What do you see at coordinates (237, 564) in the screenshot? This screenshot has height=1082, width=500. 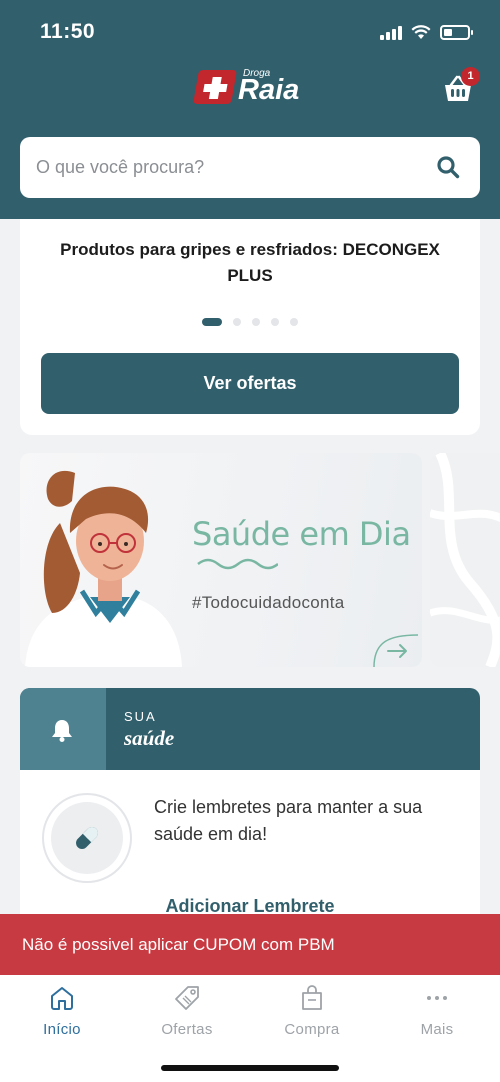 I see `wave-decoration` at bounding box center [237, 564].